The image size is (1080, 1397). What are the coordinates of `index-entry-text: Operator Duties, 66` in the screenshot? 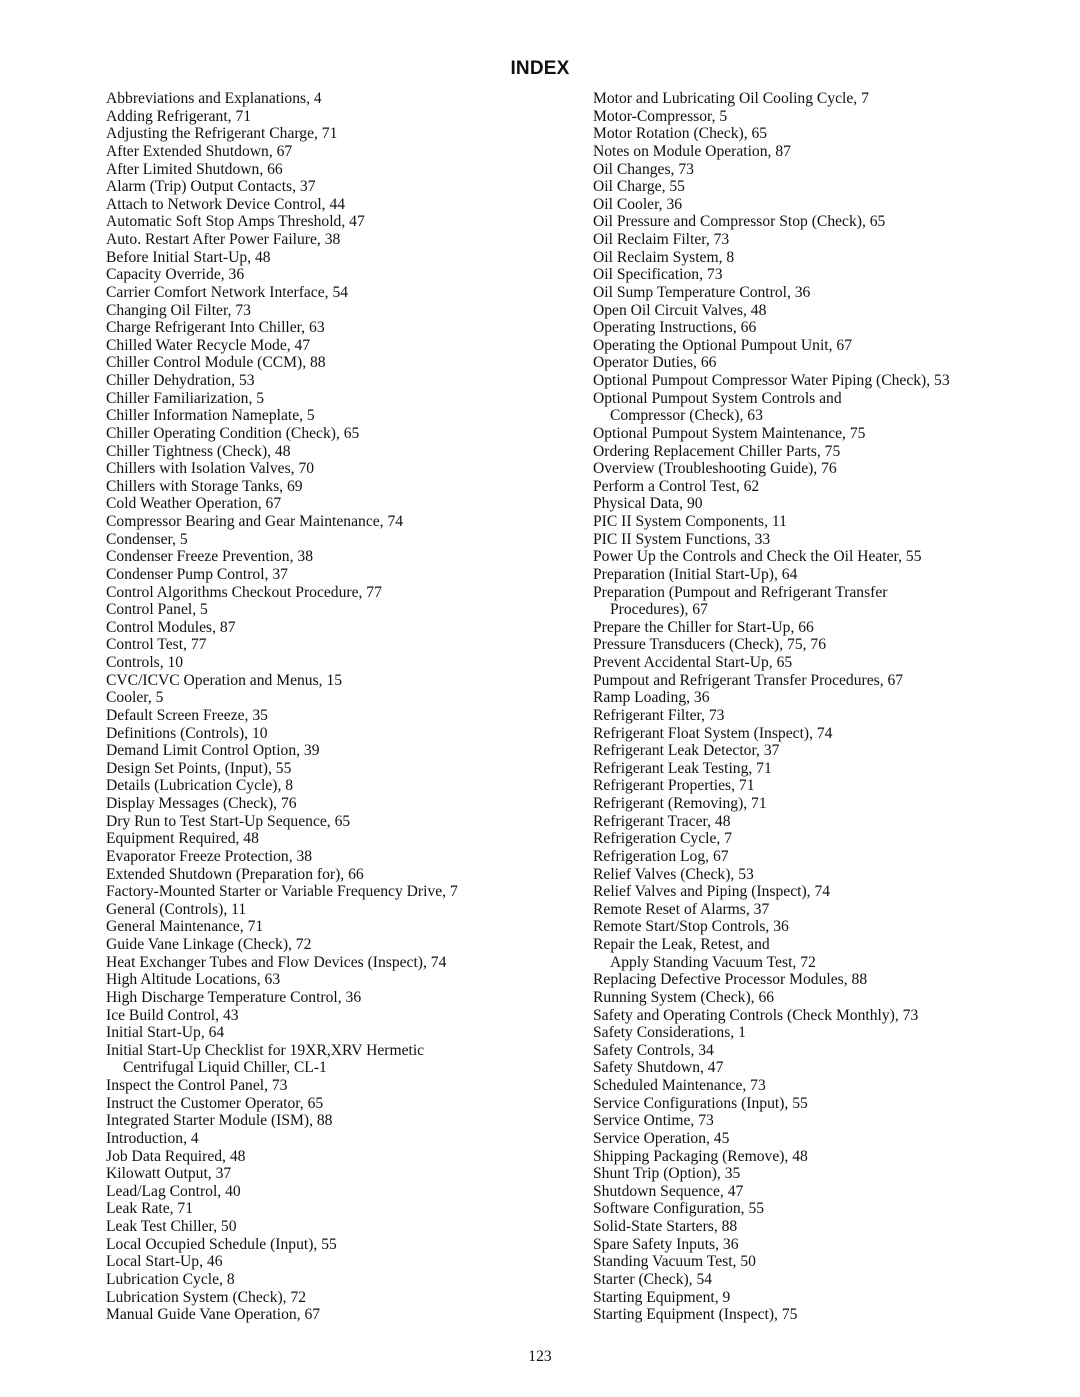 It's located at (655, 363).